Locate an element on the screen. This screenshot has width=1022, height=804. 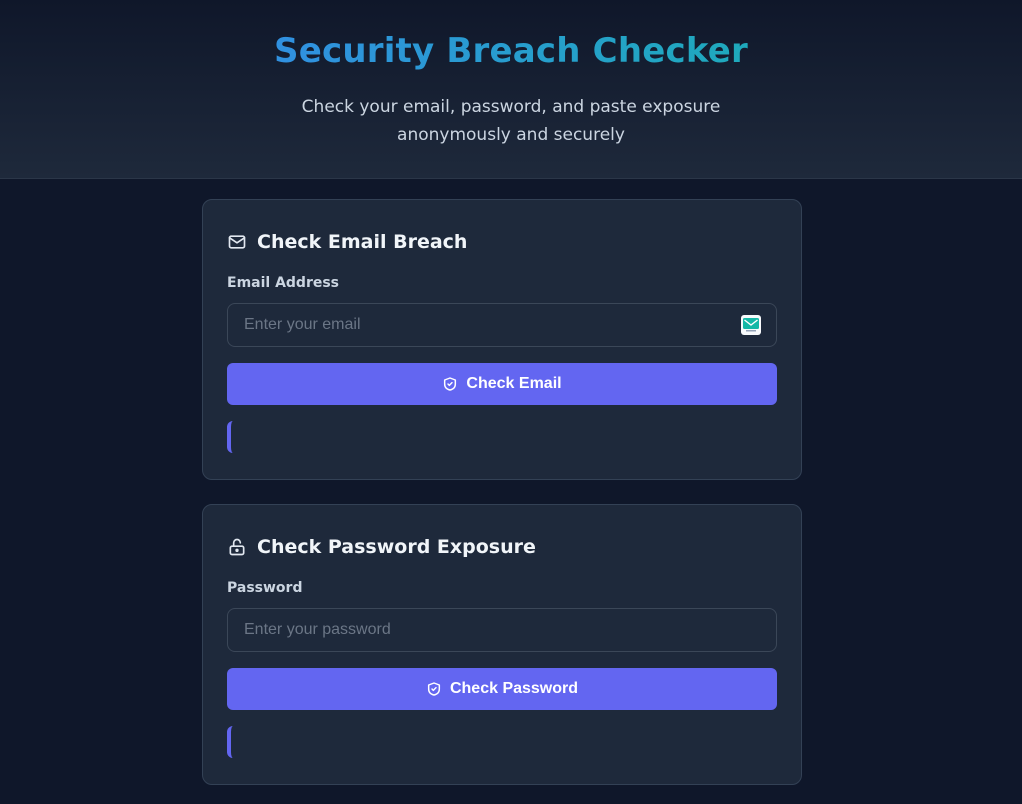
email-field-label: Email Address is located at coordinates (283, 283).